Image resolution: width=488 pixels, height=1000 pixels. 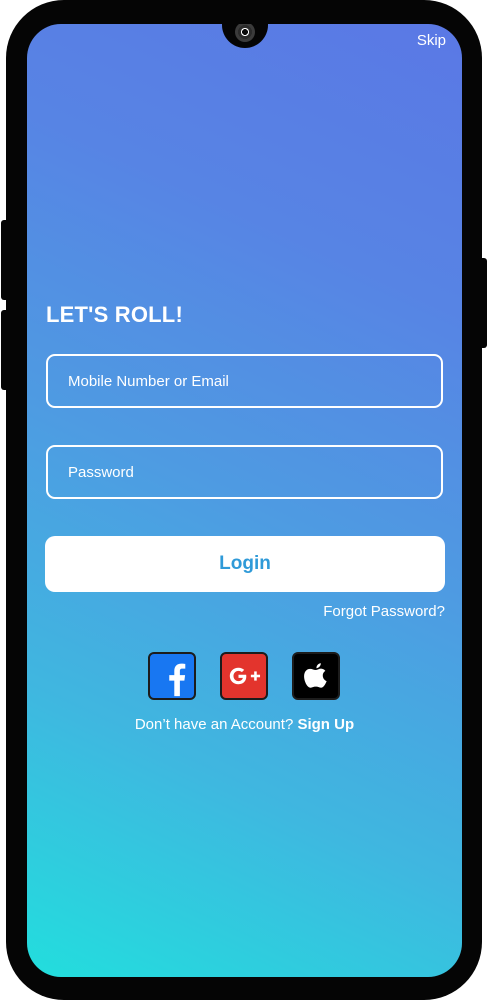 I want to click on facebook-login-button, so click(x=172, y=676).